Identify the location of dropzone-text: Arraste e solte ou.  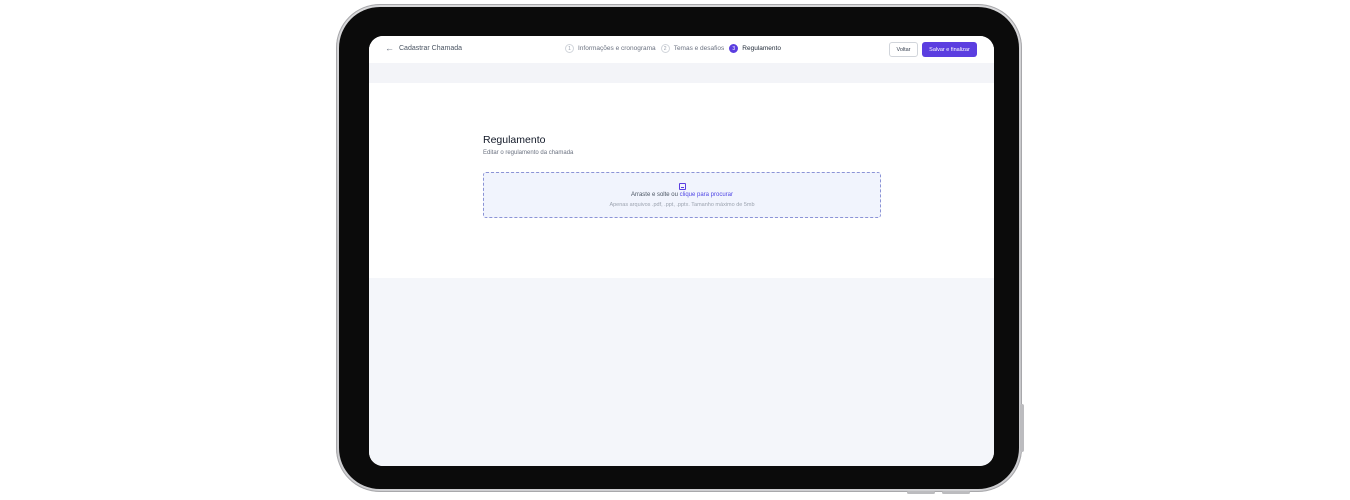
(654, 195).